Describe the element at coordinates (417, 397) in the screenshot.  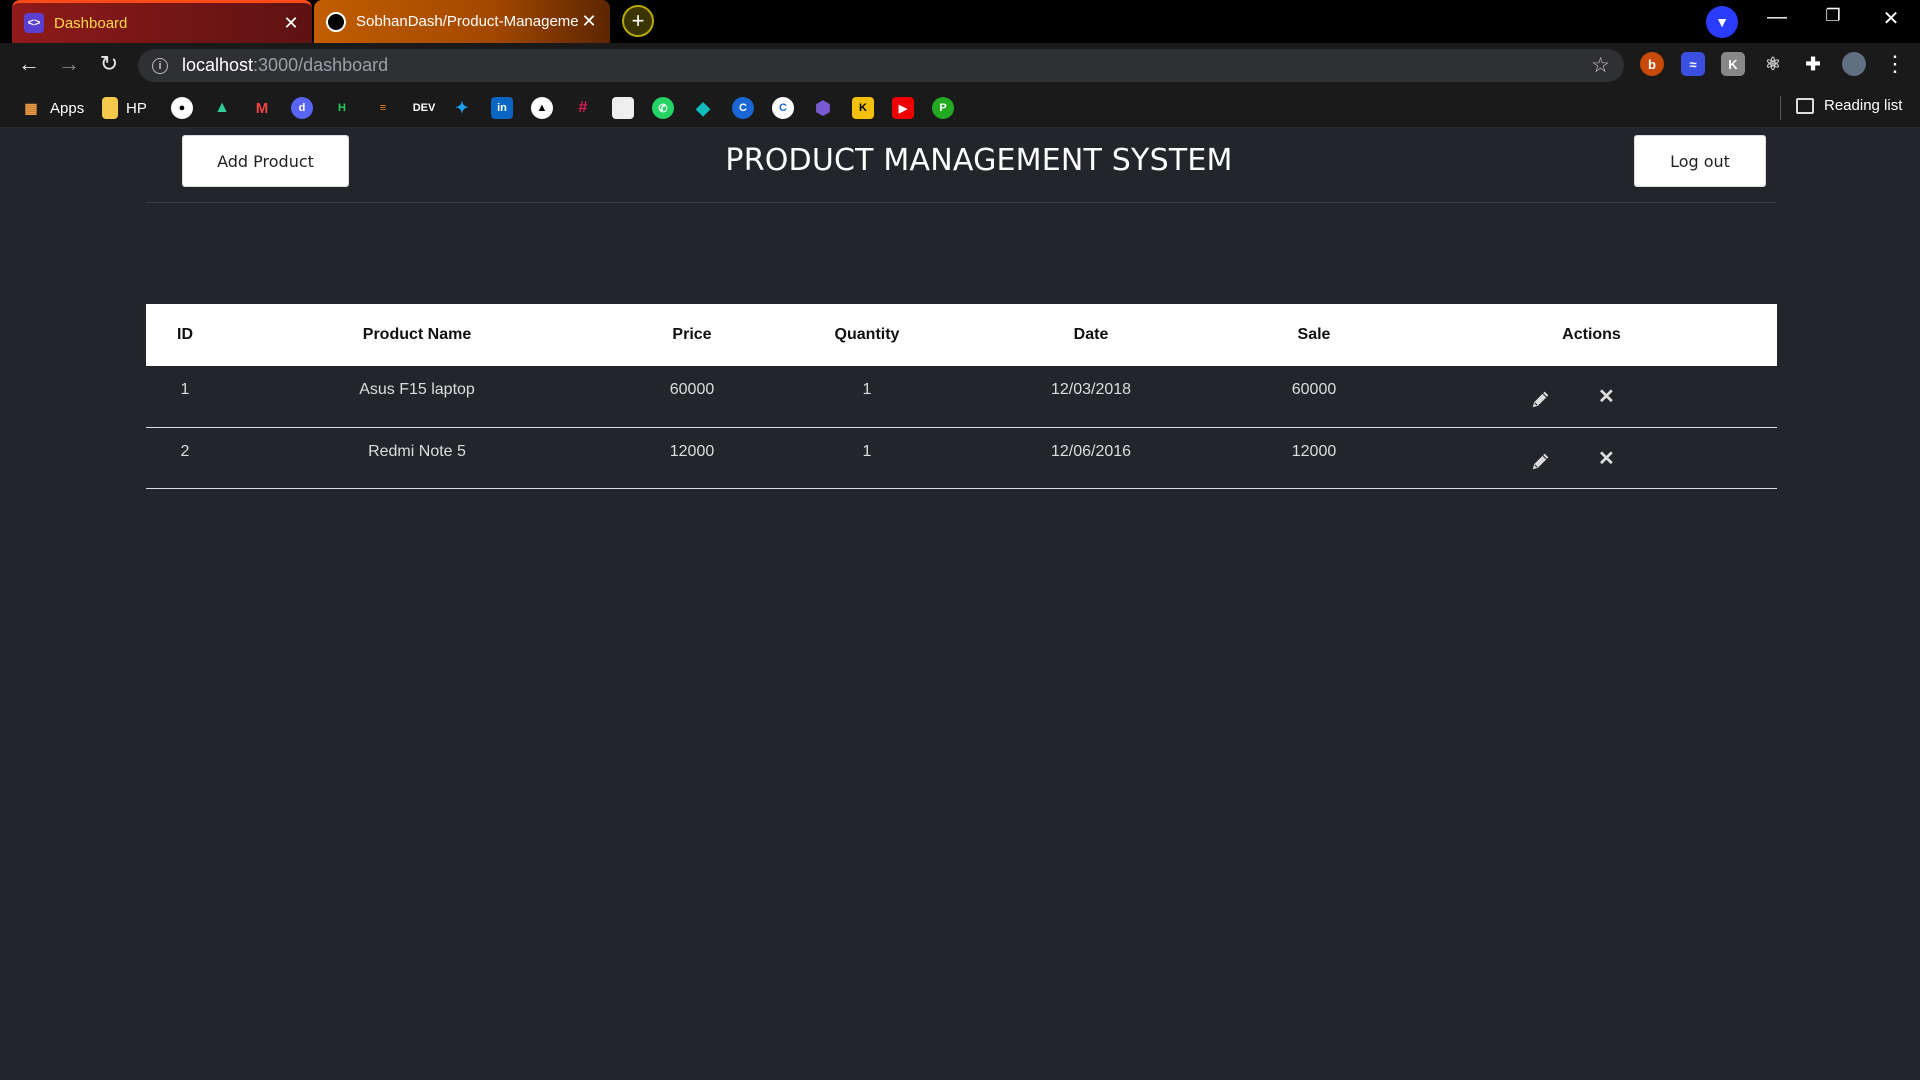
I see `cell-product-name: Asus F15 laptop` at that location.